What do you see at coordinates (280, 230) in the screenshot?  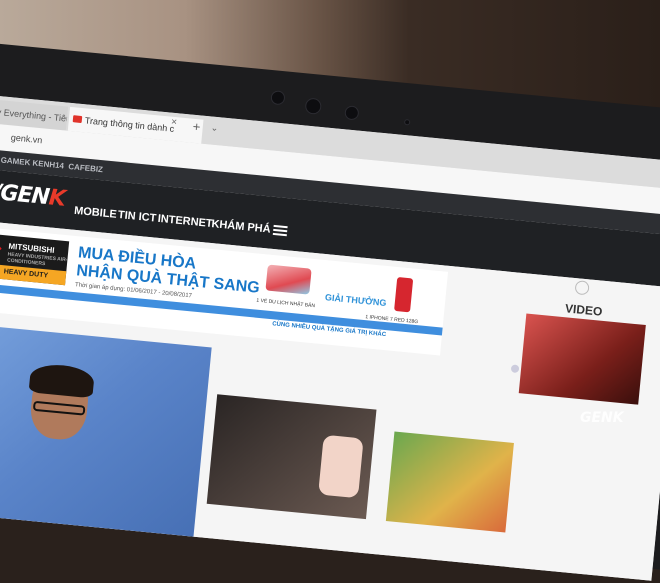 I see `menu-icon` at bounding box center [280, 230].